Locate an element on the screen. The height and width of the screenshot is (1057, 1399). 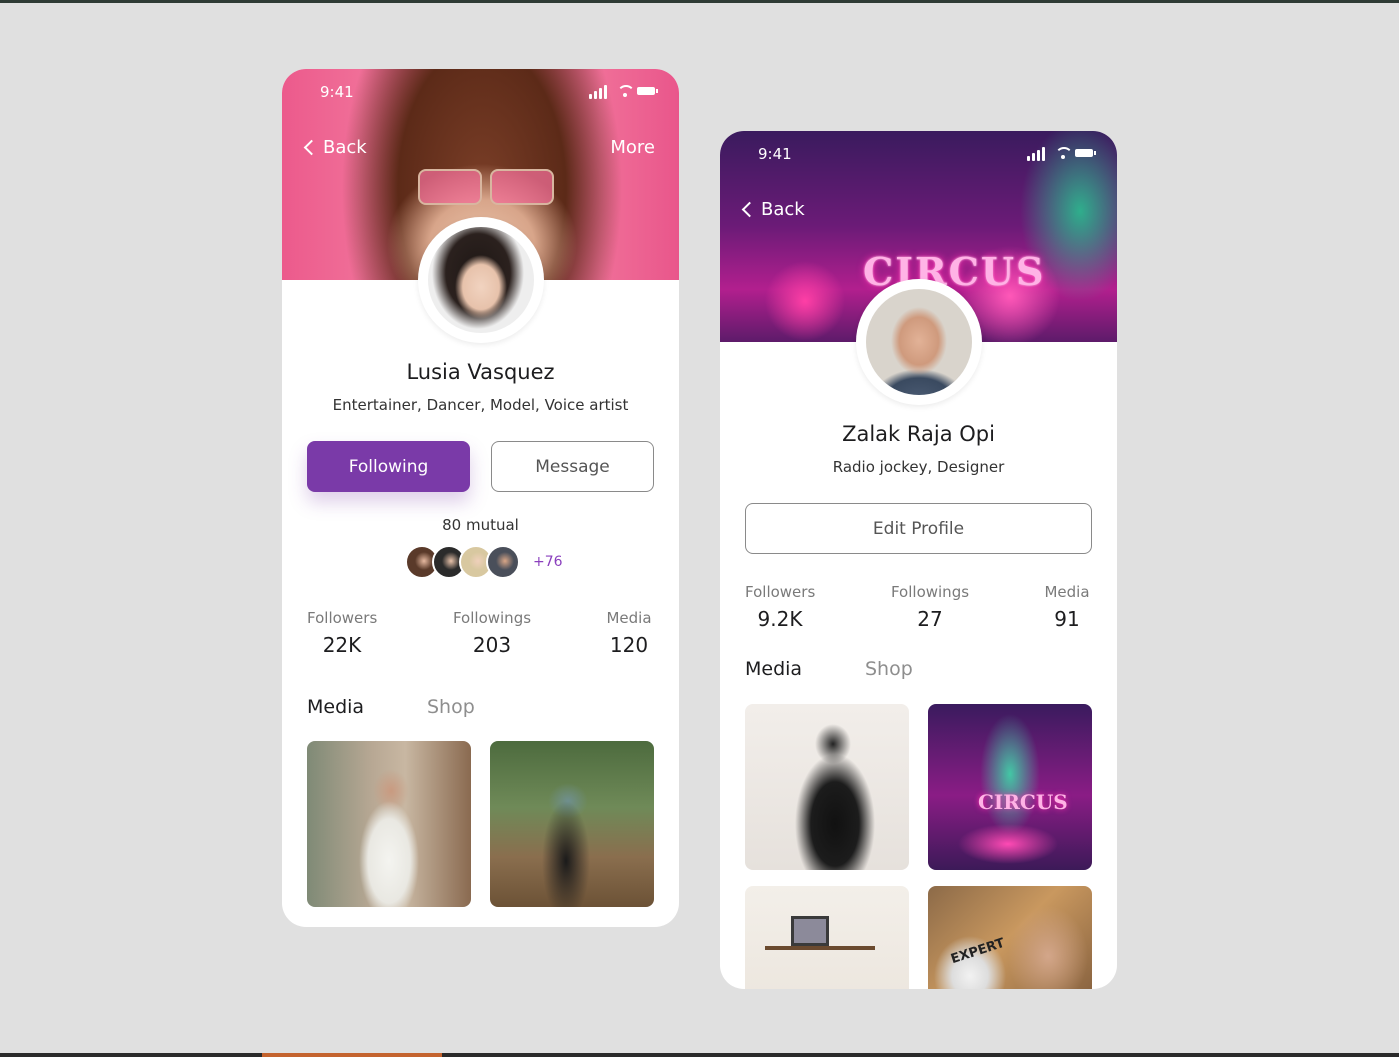
stat-value: 22K is located at coordinates (342, 645).